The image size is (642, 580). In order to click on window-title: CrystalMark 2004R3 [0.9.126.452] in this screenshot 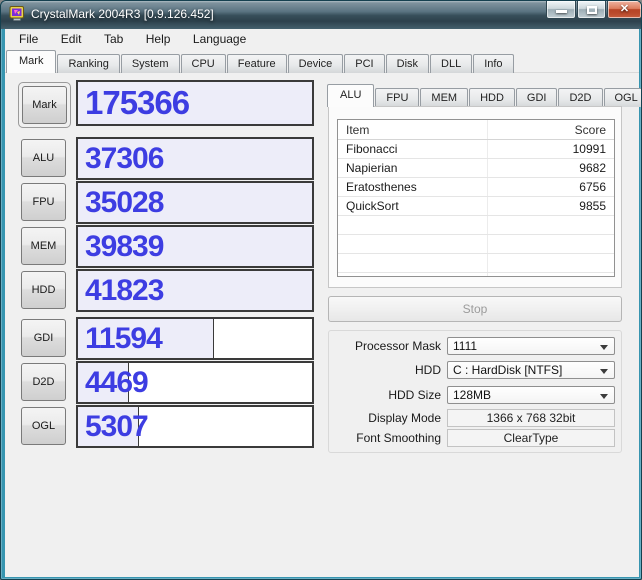, I will do `click(122, 14)`.